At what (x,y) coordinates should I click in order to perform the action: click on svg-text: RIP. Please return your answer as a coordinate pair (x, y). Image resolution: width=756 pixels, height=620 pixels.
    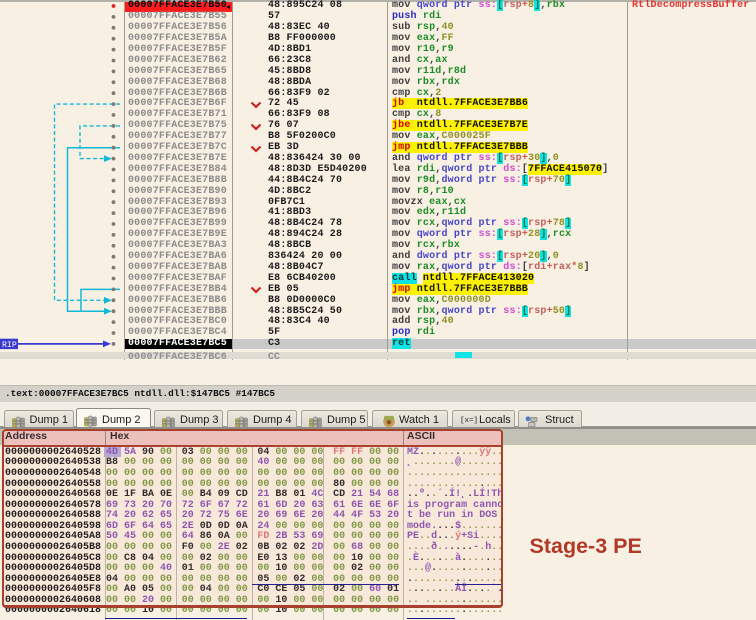
    Looking at the image, I should click on (9, 345).